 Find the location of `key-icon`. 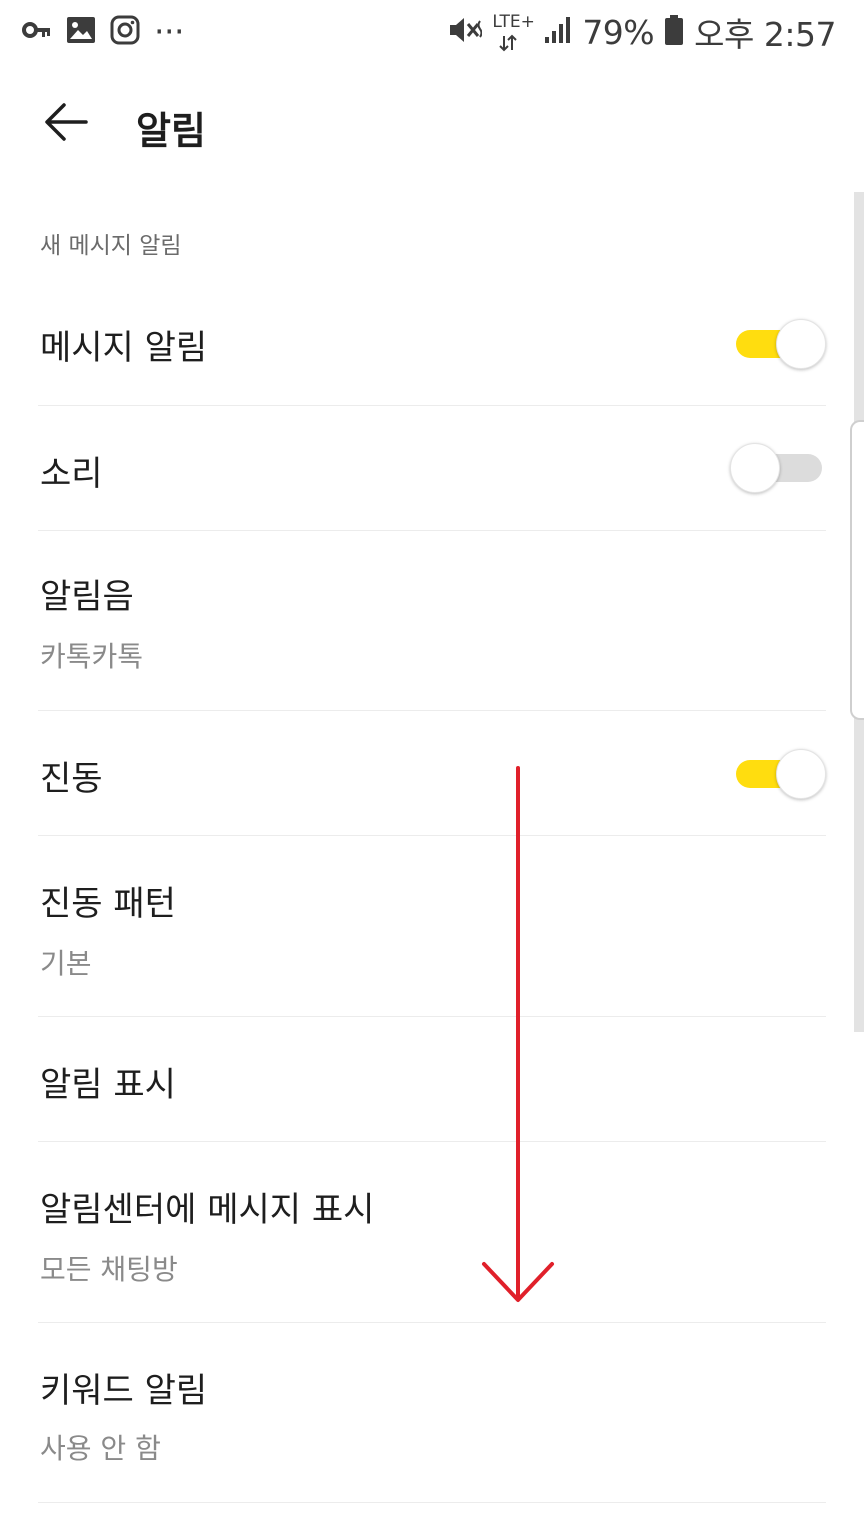

key-icon is located at coordinates (37, 32).